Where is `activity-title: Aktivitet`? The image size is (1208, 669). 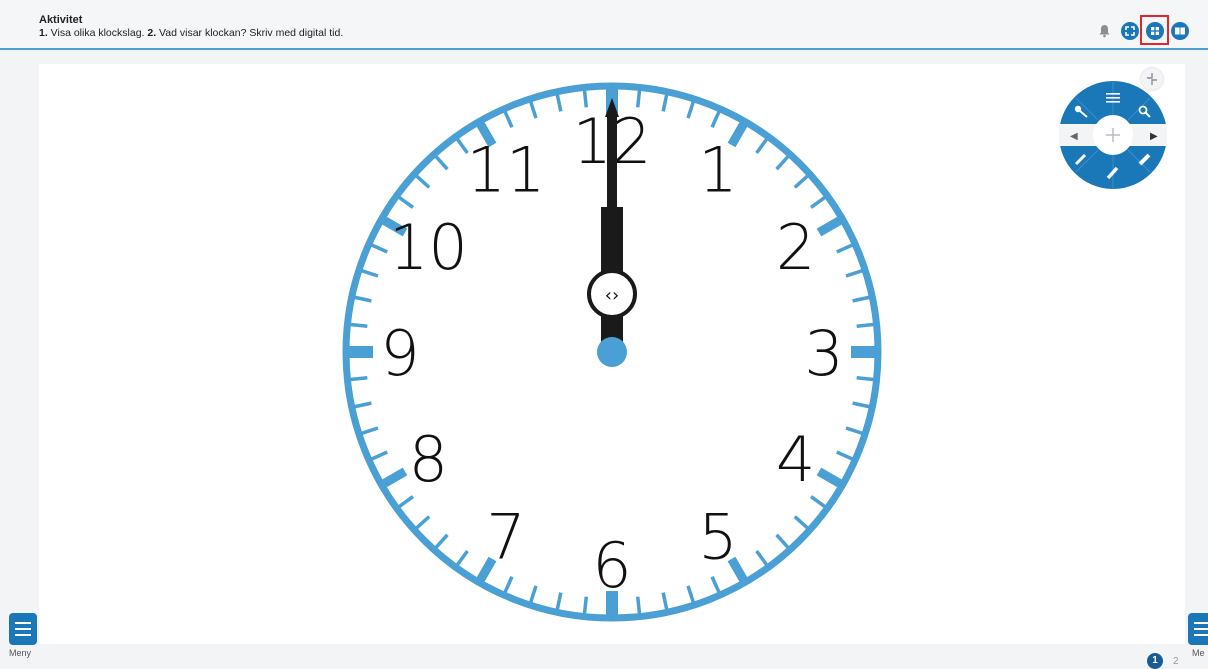
activity-title: Aktivitet is located at coordinates (61, 20).